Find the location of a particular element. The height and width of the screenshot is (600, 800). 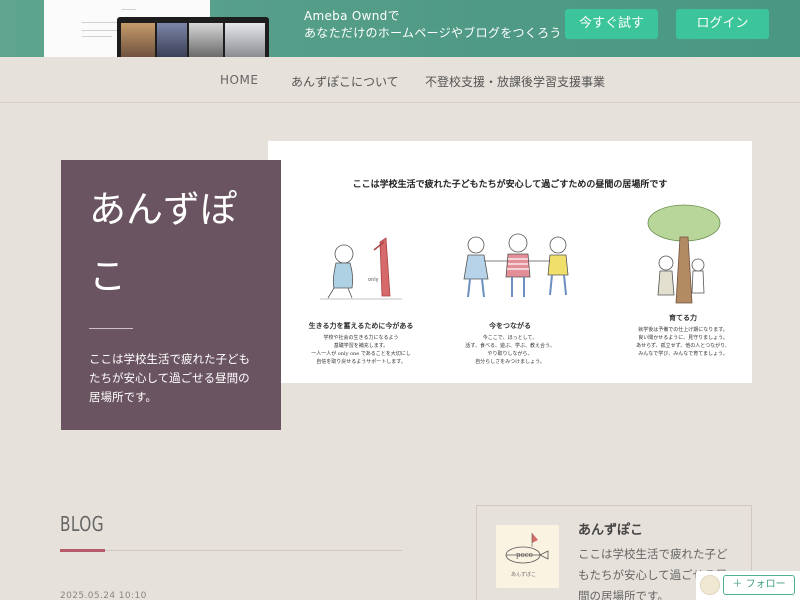

column-line: やり取りしながら、 is located at coordinates (510, 354).